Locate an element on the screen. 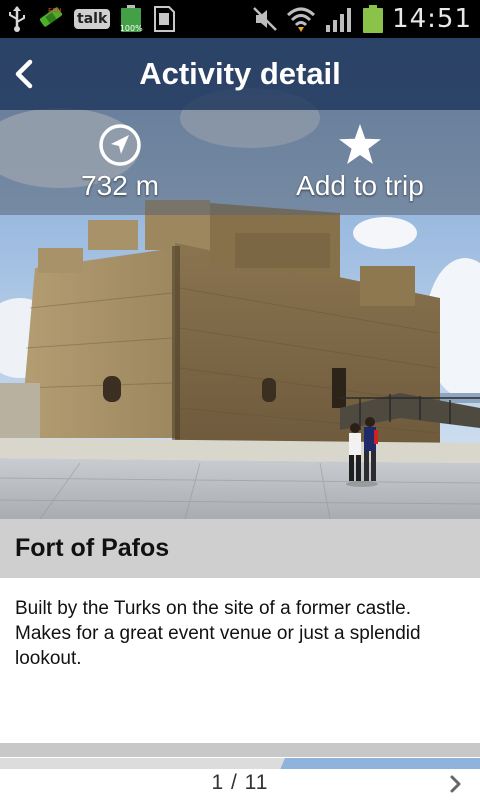  back-button is located at coordinates (24, 74).